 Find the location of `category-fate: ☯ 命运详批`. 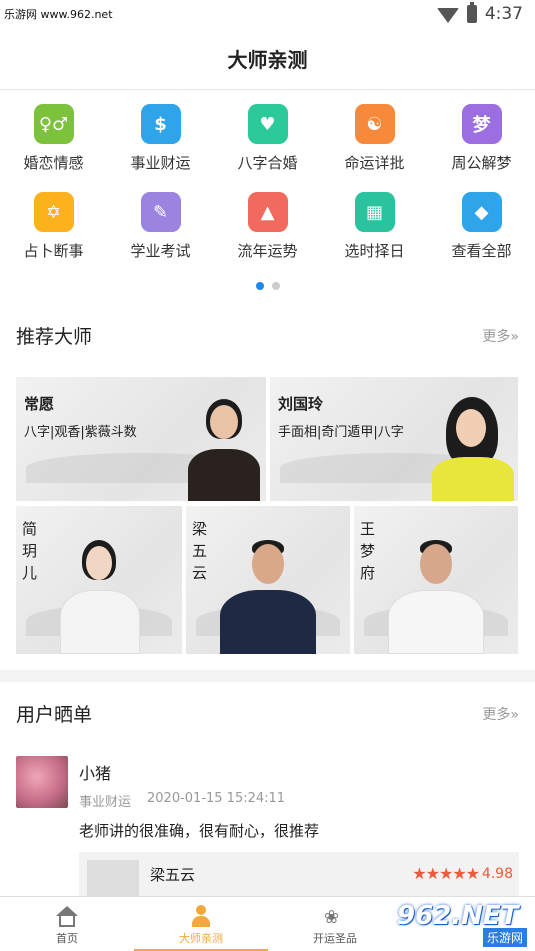

category-fate: ☯ 命运详批 is located at coordinates (374, 132).